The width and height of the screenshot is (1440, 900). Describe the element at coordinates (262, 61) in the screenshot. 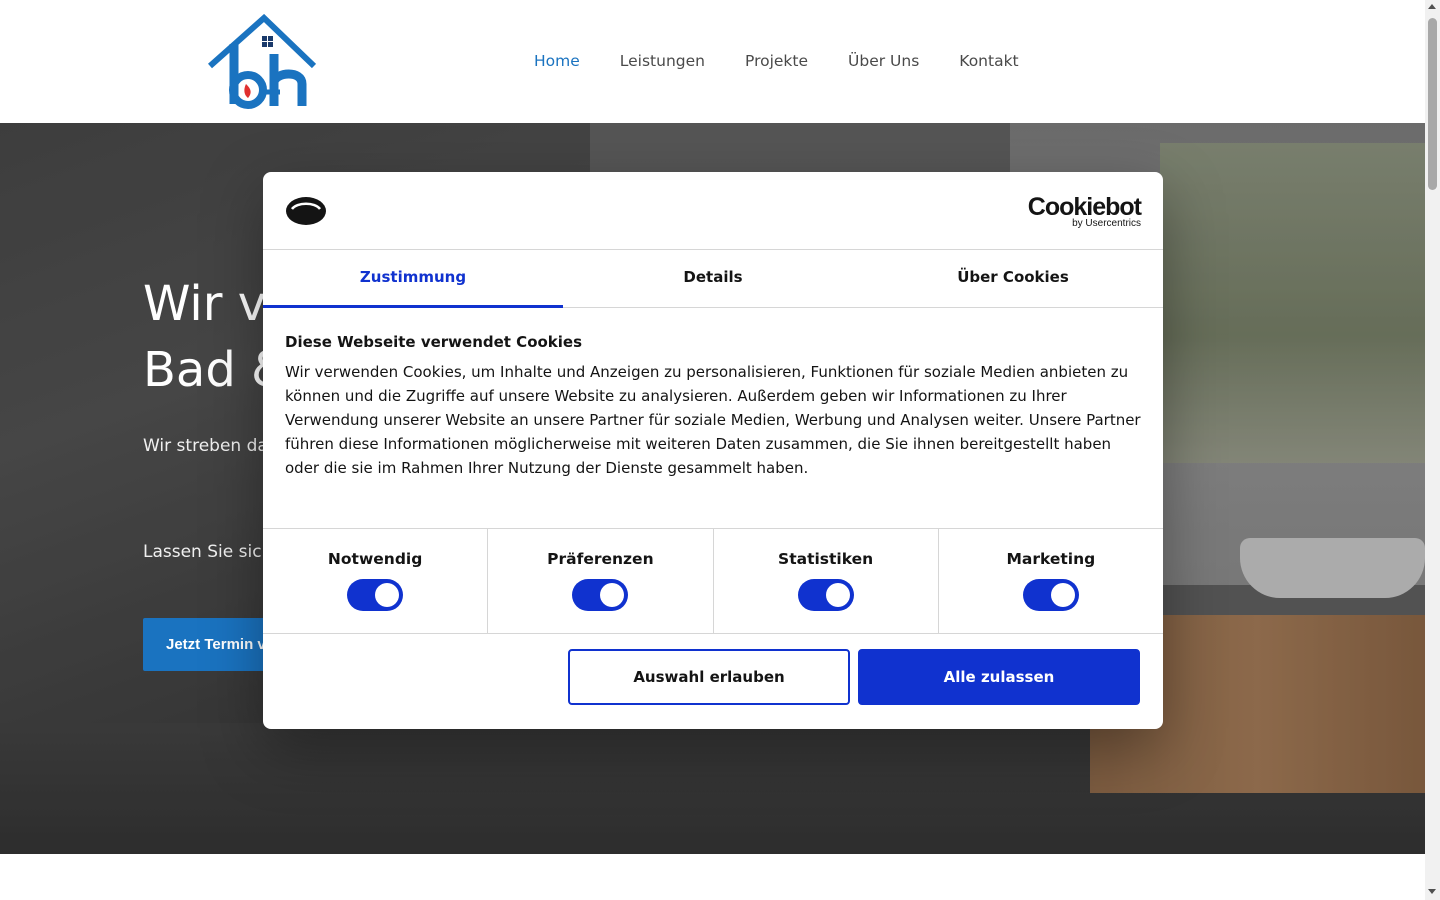

I see `bh-house-logo-icon` at that location.